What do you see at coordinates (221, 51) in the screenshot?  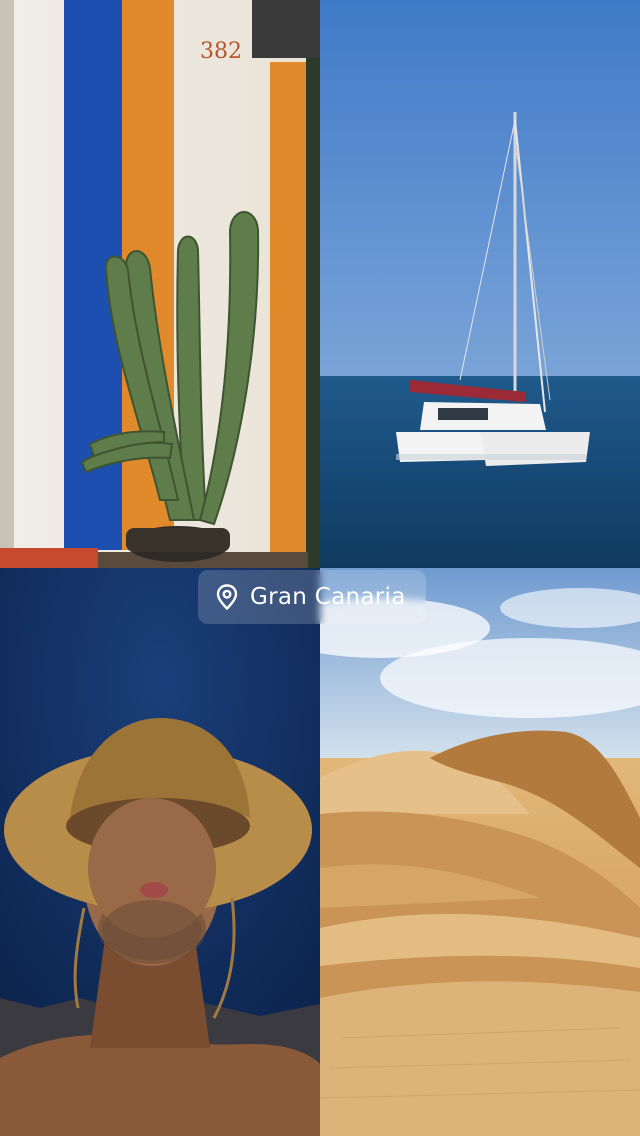 I see `house-number: 382` at bounding box center [221, 51].